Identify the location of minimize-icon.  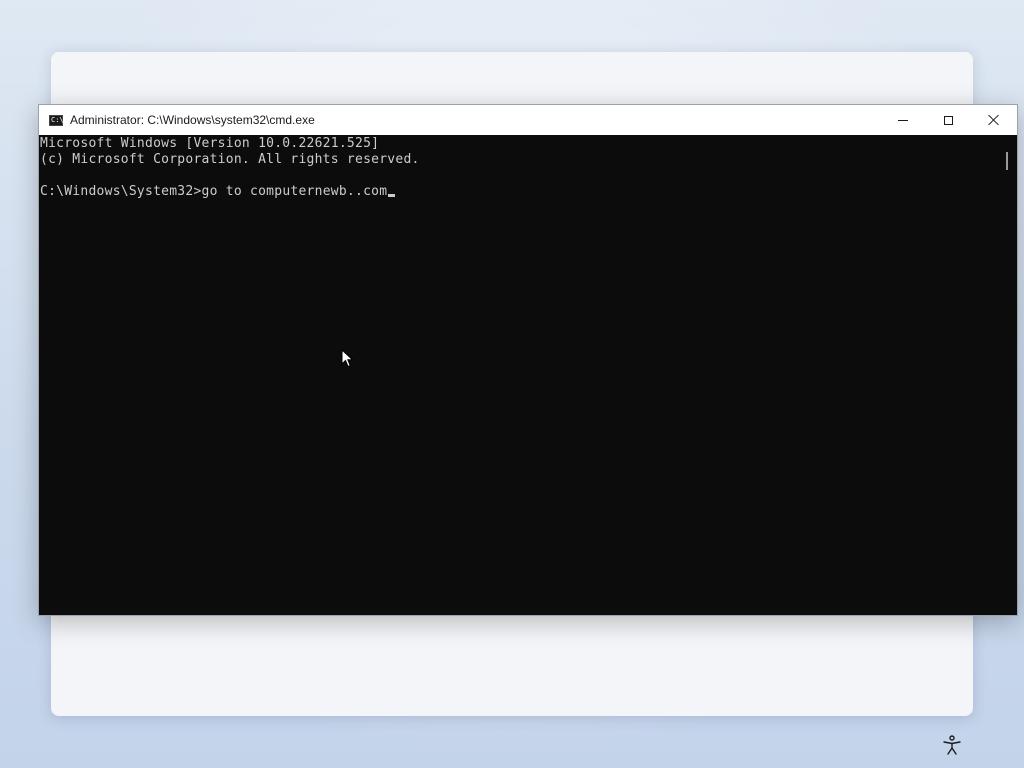
(903, 120).